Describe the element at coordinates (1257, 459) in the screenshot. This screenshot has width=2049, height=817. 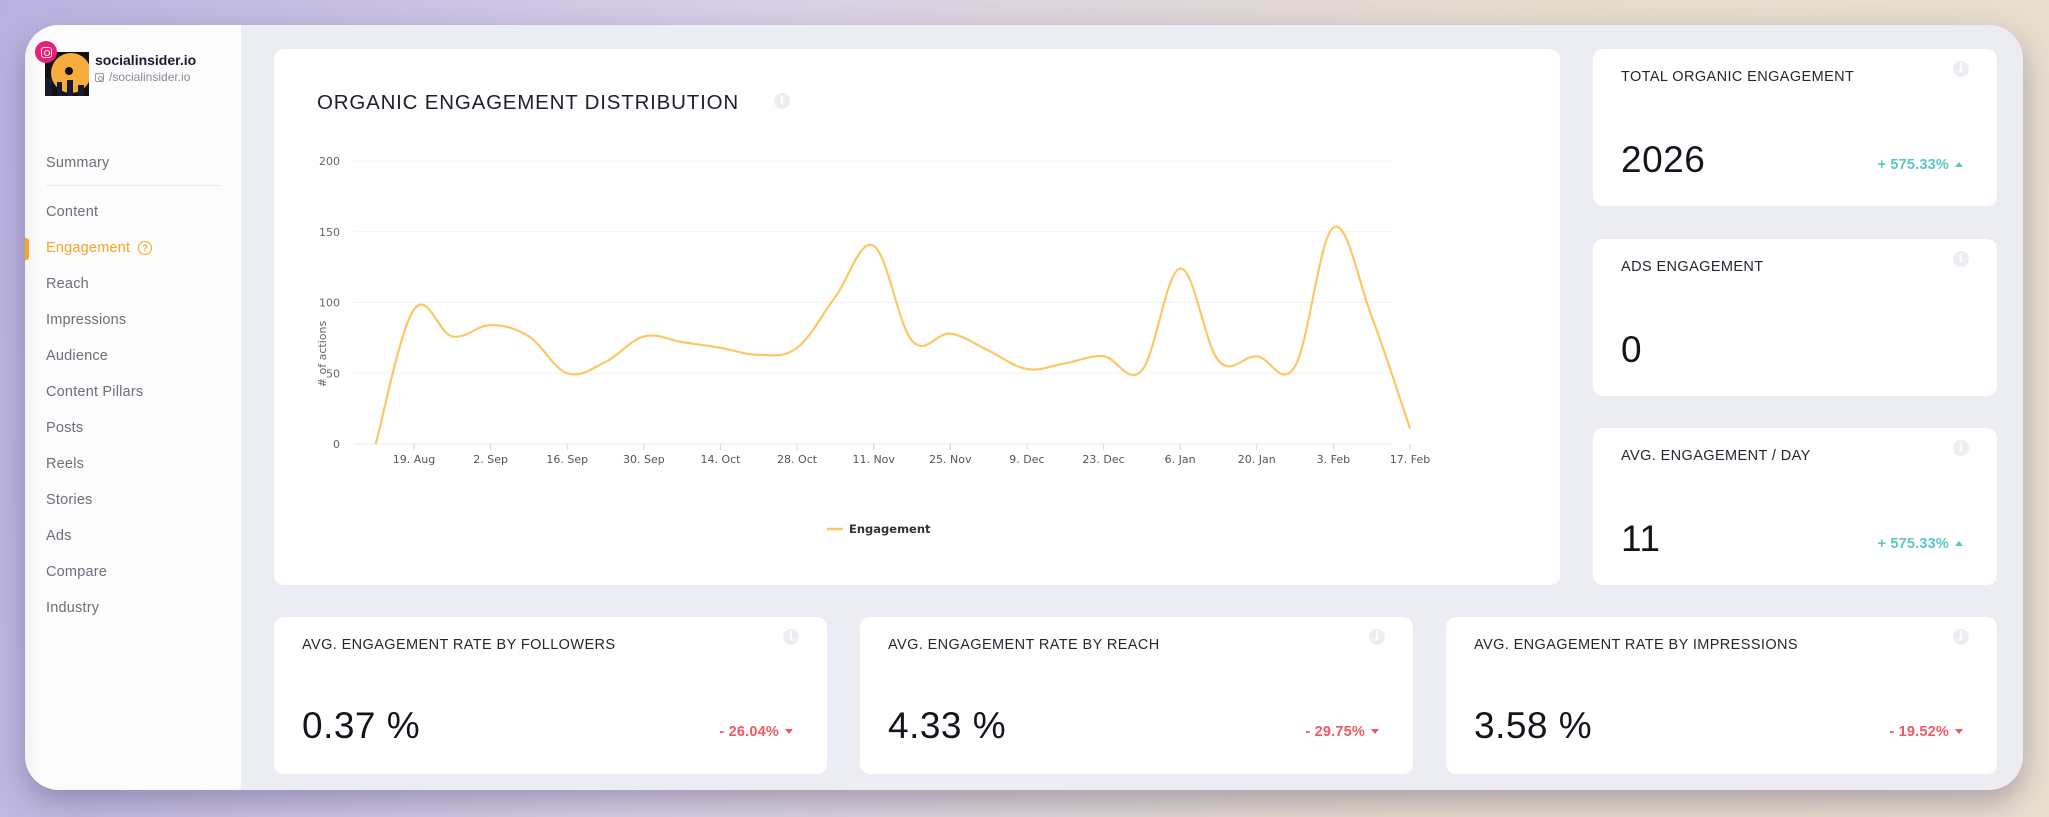
I see `x-tick-label: 20. Jan` at that location.